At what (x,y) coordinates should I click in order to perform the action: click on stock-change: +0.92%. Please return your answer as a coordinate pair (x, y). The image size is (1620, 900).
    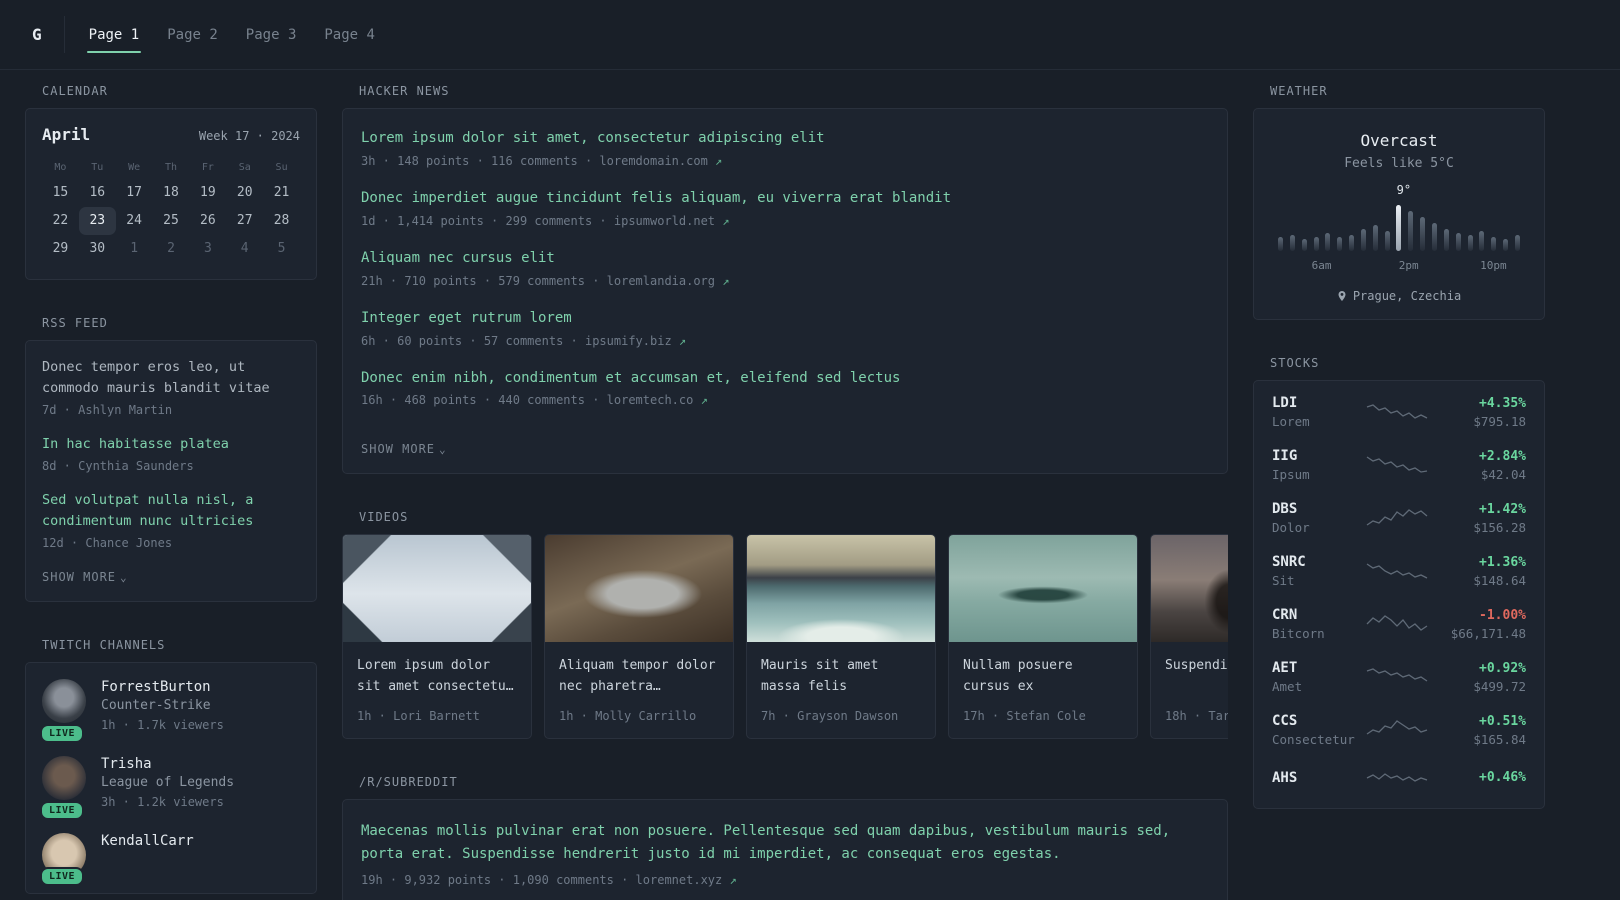
    Looking at the image, I should click on (1502, 668).